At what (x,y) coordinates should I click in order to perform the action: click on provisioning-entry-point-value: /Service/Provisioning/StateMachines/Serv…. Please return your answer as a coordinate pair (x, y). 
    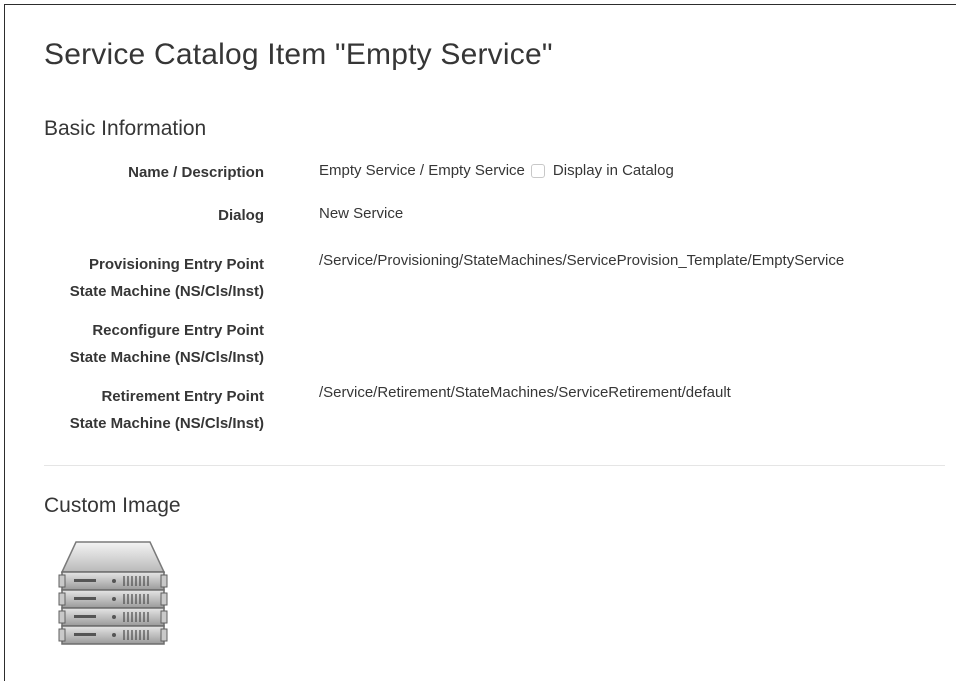
    Looking at the image, I should click on (582, 260).